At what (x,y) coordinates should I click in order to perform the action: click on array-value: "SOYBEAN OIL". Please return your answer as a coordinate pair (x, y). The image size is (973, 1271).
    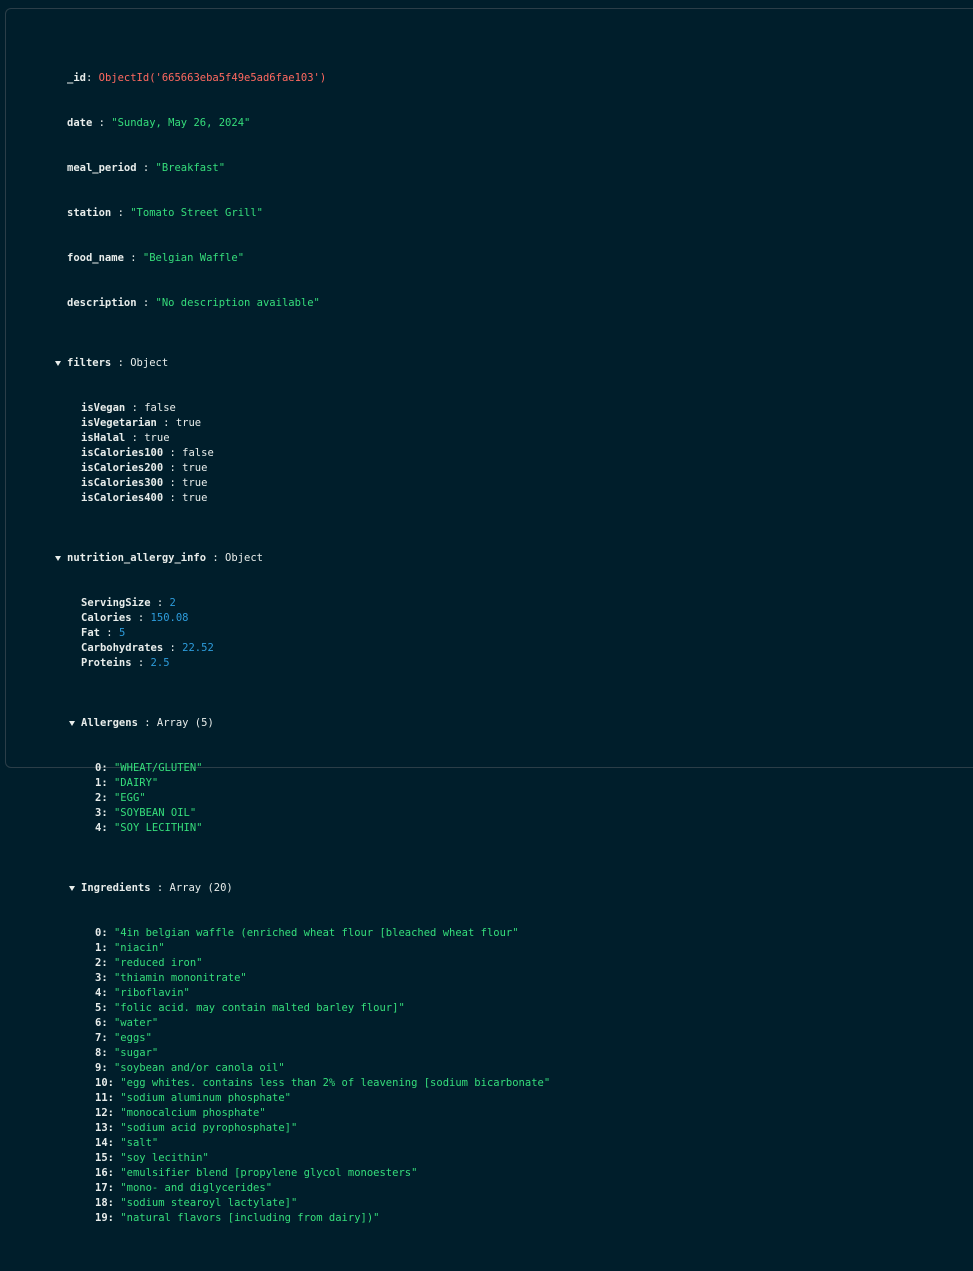
    Looking at the image, I should click on (155, 813).